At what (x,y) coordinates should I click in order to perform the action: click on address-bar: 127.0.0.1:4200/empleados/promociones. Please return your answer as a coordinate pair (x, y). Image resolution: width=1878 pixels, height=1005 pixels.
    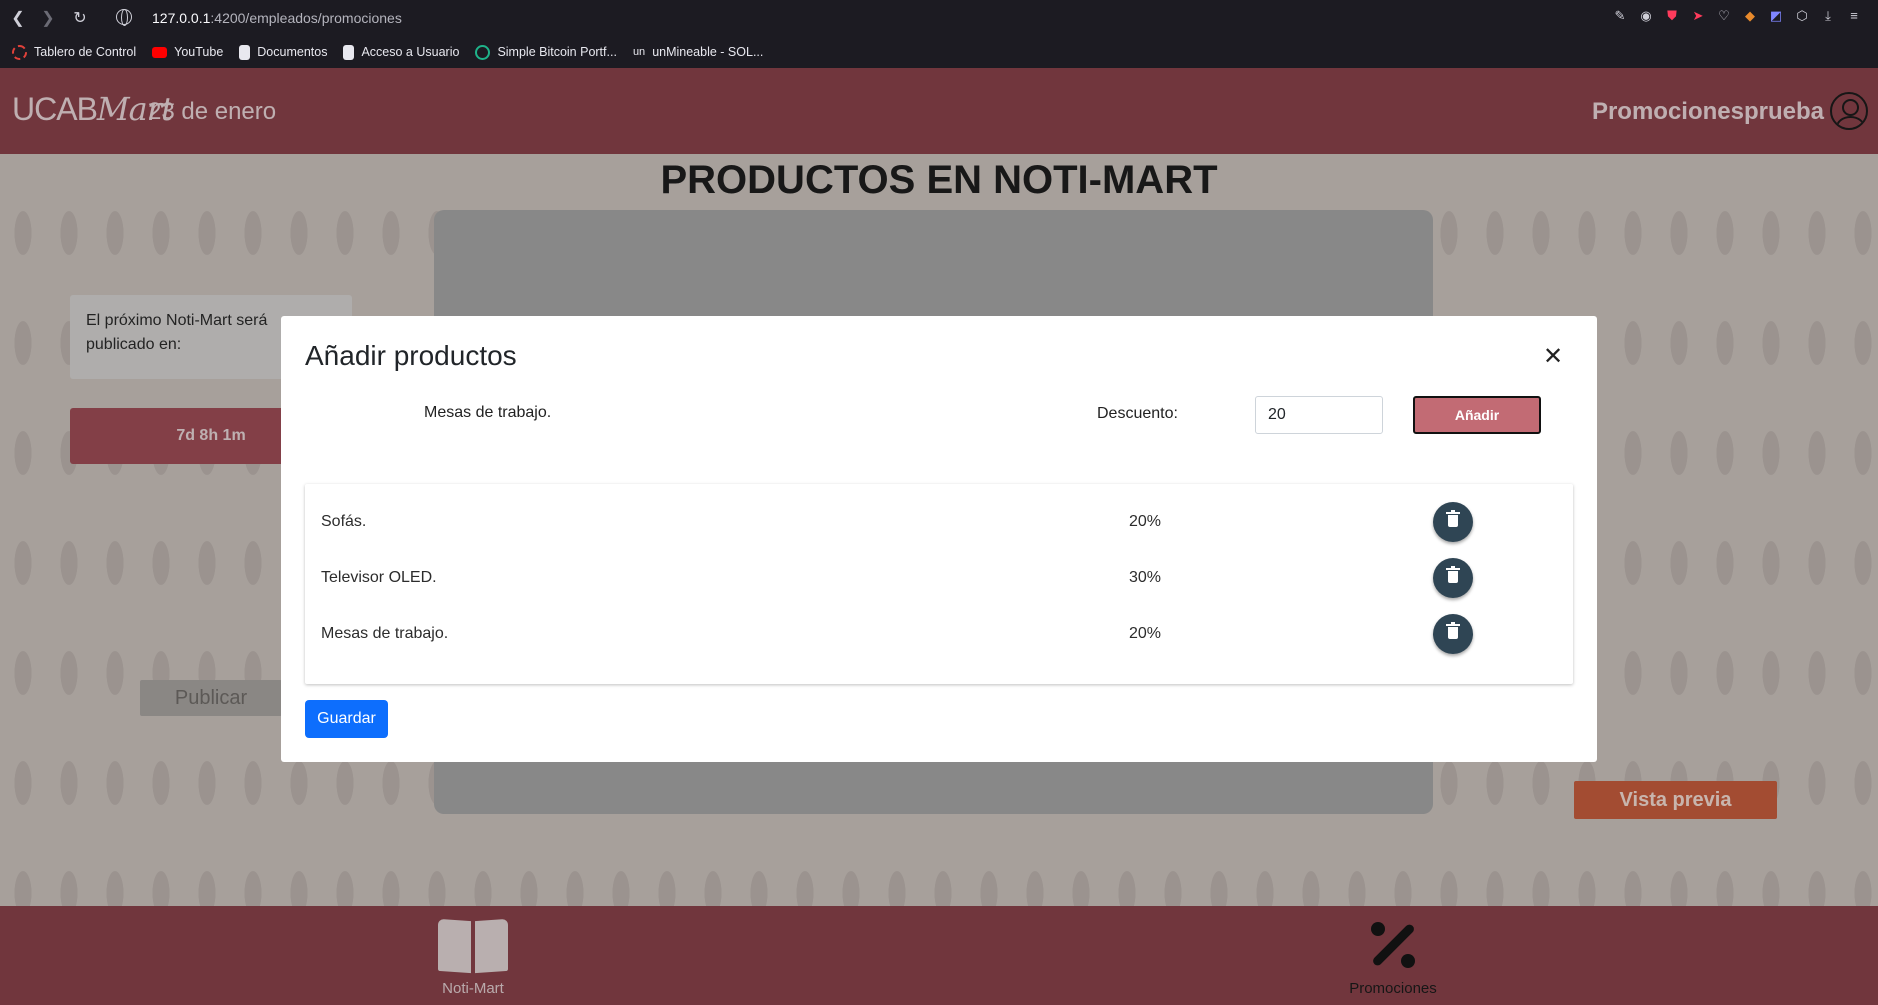
    Looking at the image, I should click on (277, 18).